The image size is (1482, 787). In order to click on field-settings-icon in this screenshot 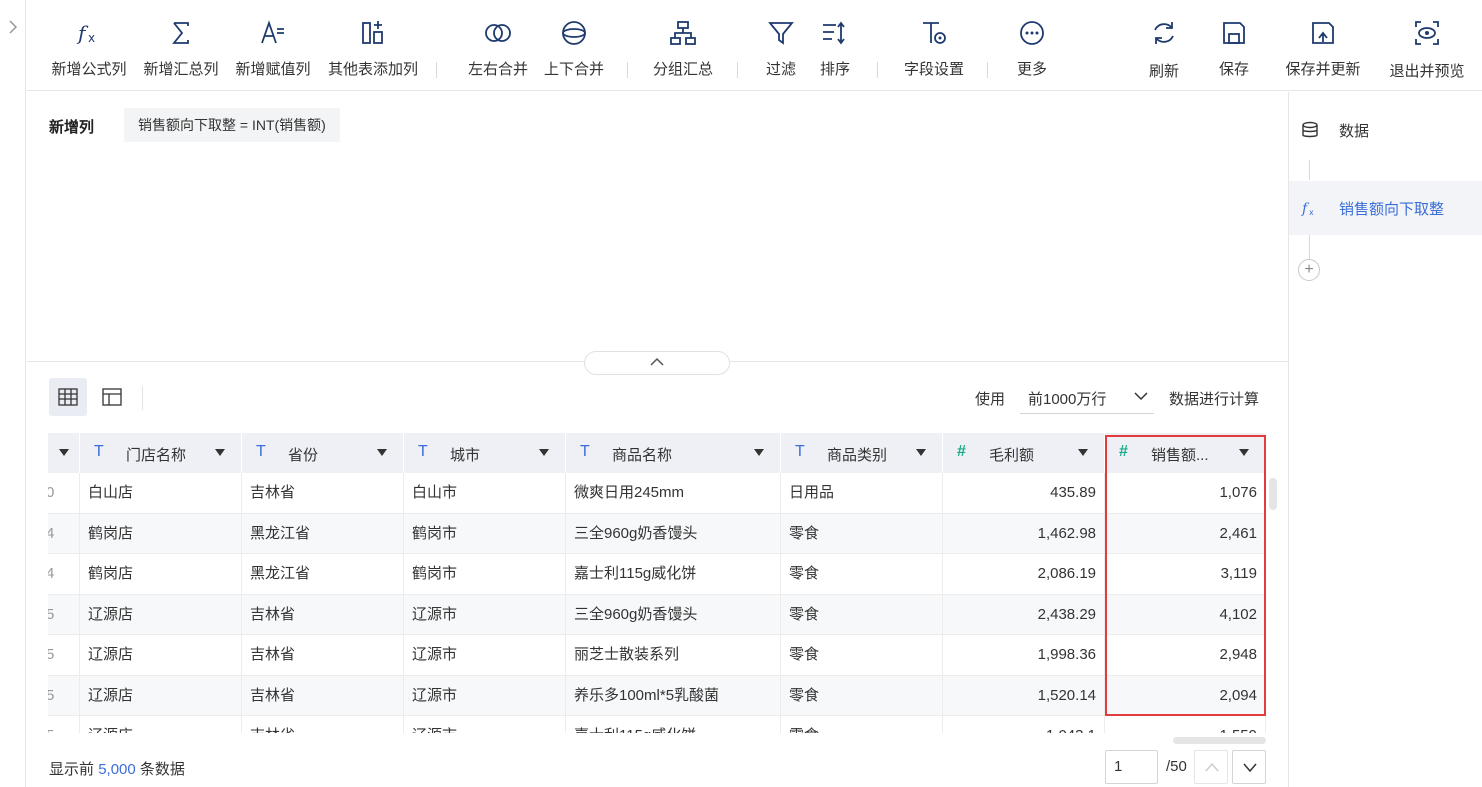, I will do `click(934, 33)`.